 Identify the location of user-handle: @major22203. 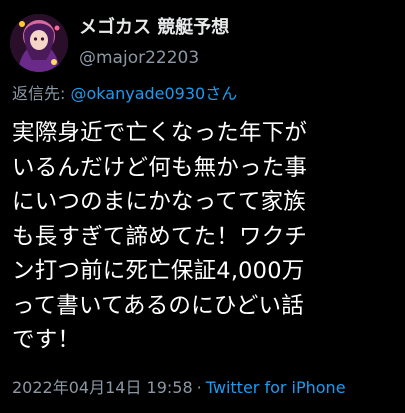
(154, 58).